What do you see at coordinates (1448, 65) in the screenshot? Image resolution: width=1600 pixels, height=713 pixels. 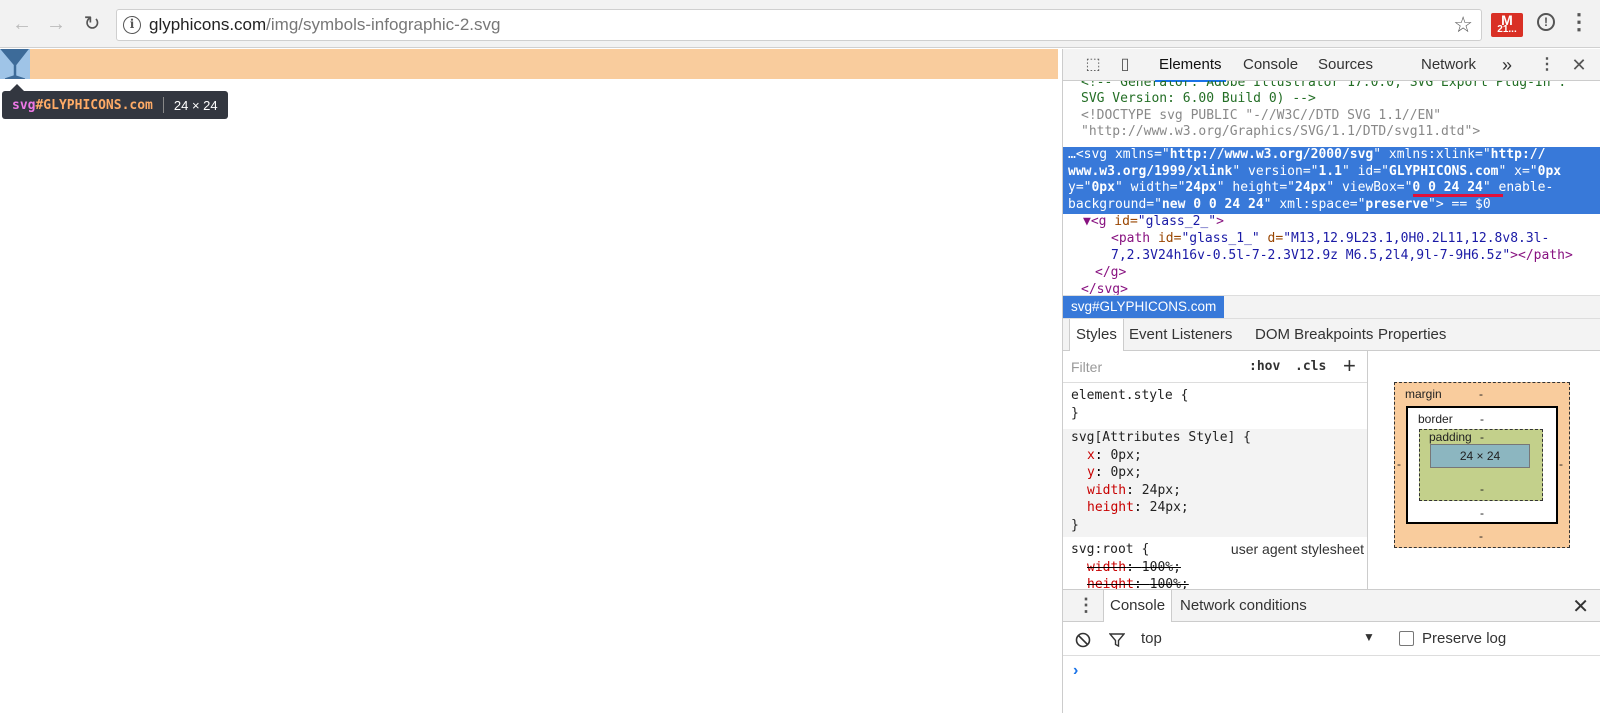 I see `tab-network: Network` at bounding box center [1448, 65].